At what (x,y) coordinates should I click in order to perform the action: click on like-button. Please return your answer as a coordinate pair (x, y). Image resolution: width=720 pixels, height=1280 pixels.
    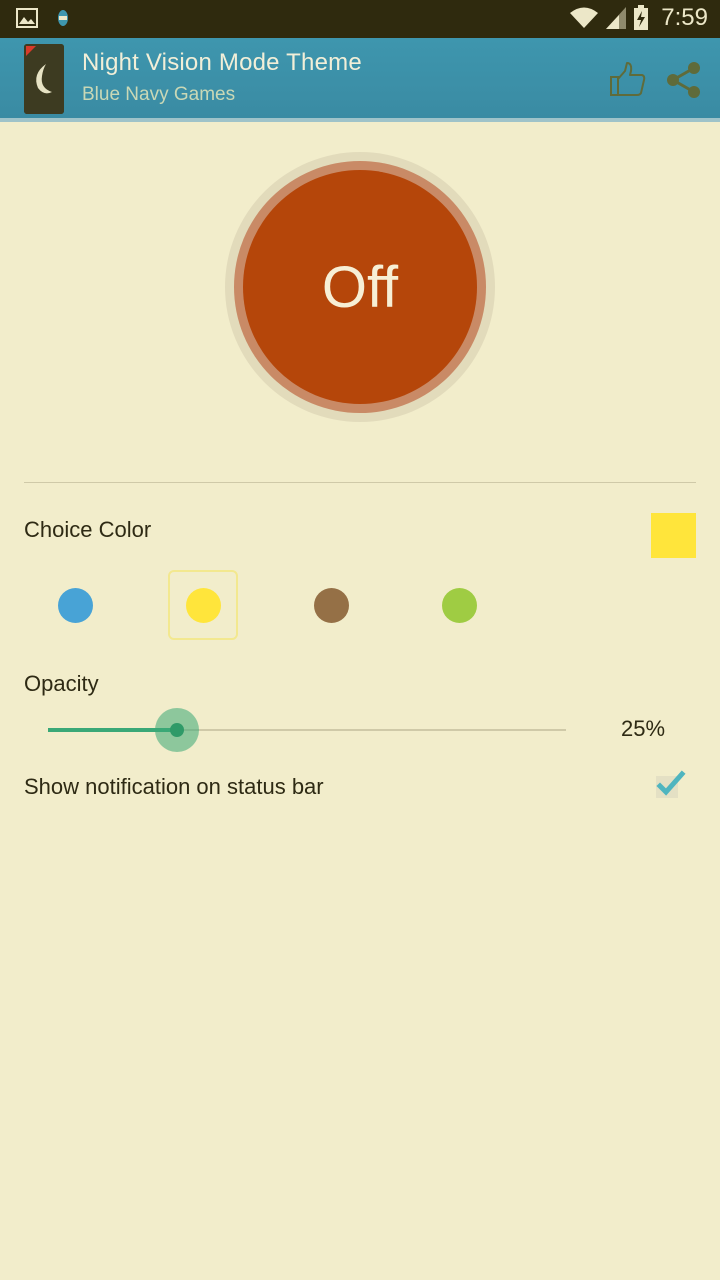
    Looking at the image, I should click on (628, 80).